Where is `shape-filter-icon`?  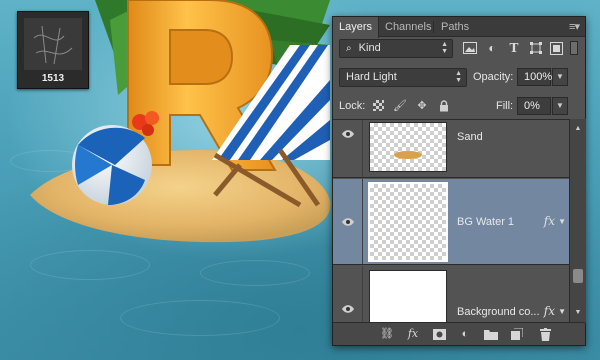
shape-filter-icon is located at coordinates (536, 48).